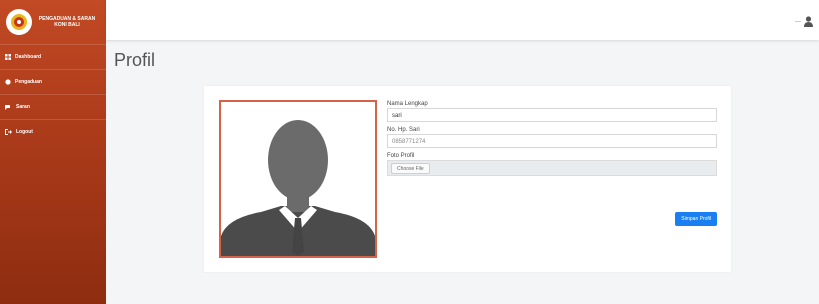  Describe the element at coordinates (24, 132) in the screenshot. I see `sidebar-item-label: Logout` at that location.